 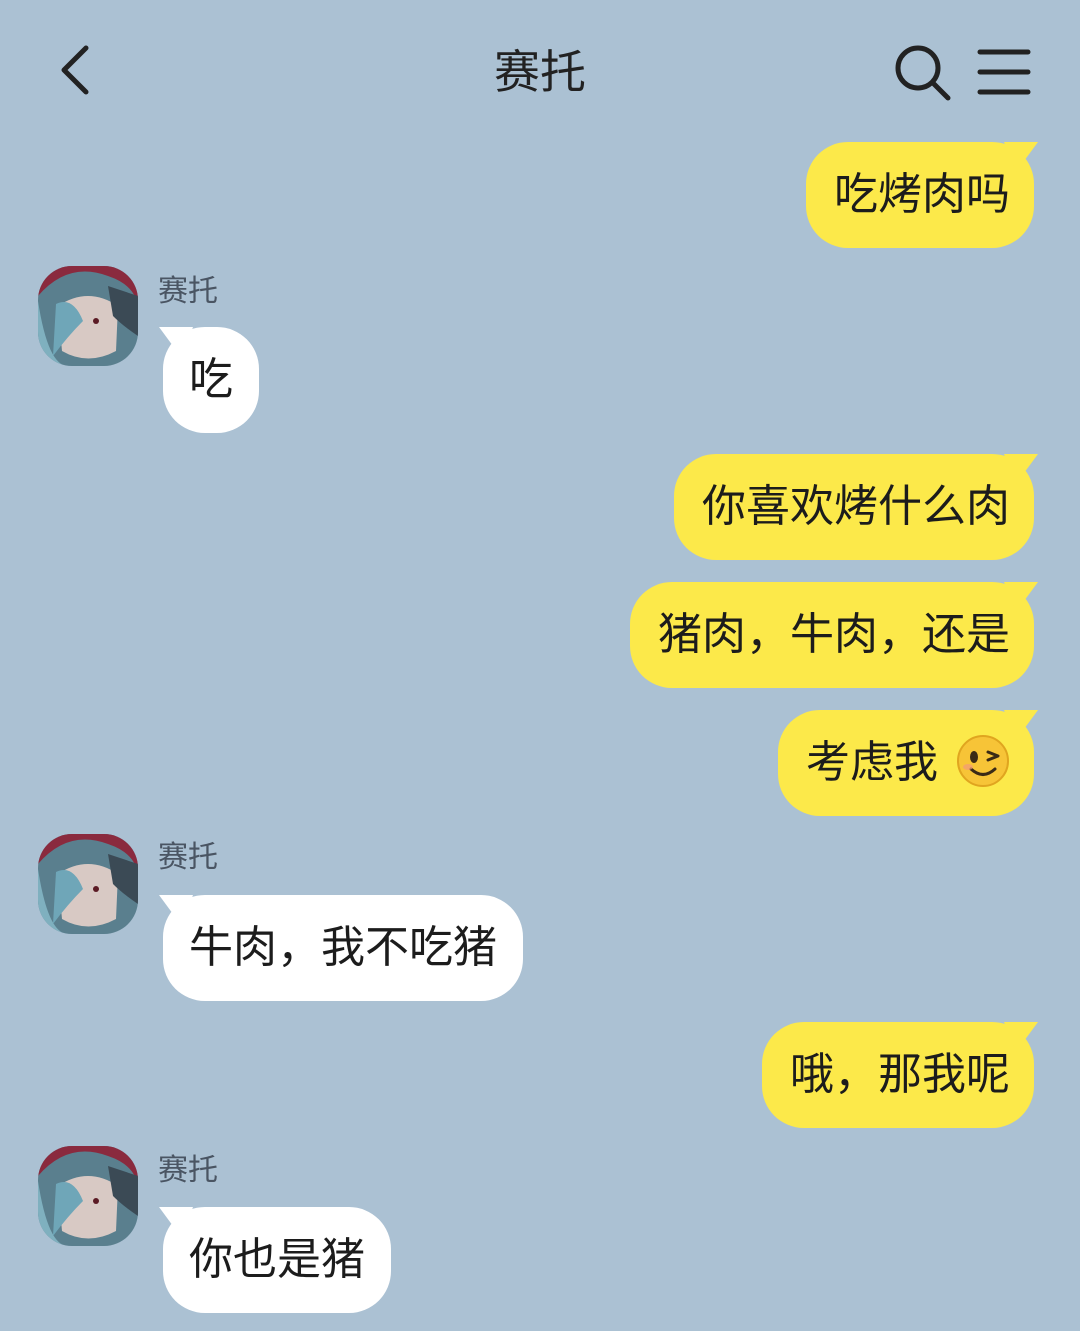 I want to click on message-bubble-sent: 猪肉，牛肉，还是, so click(x=832, y=635).